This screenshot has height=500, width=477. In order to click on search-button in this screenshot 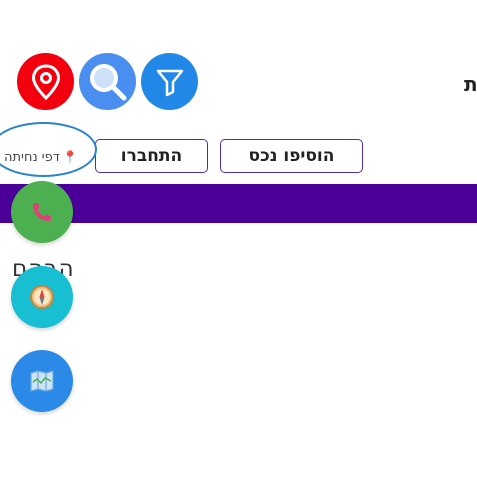, I will do `click(107, 81)`.